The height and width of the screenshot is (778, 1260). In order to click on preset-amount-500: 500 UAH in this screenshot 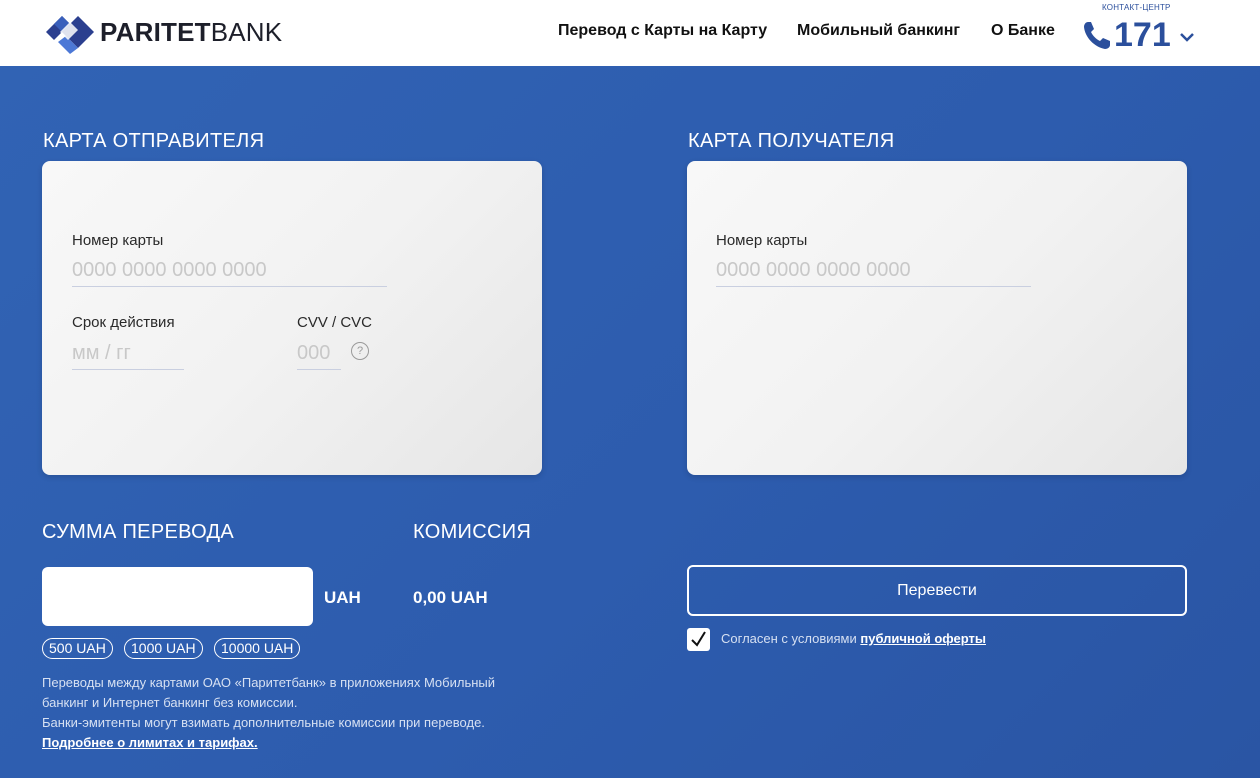, I will do `click(77, 648)`.